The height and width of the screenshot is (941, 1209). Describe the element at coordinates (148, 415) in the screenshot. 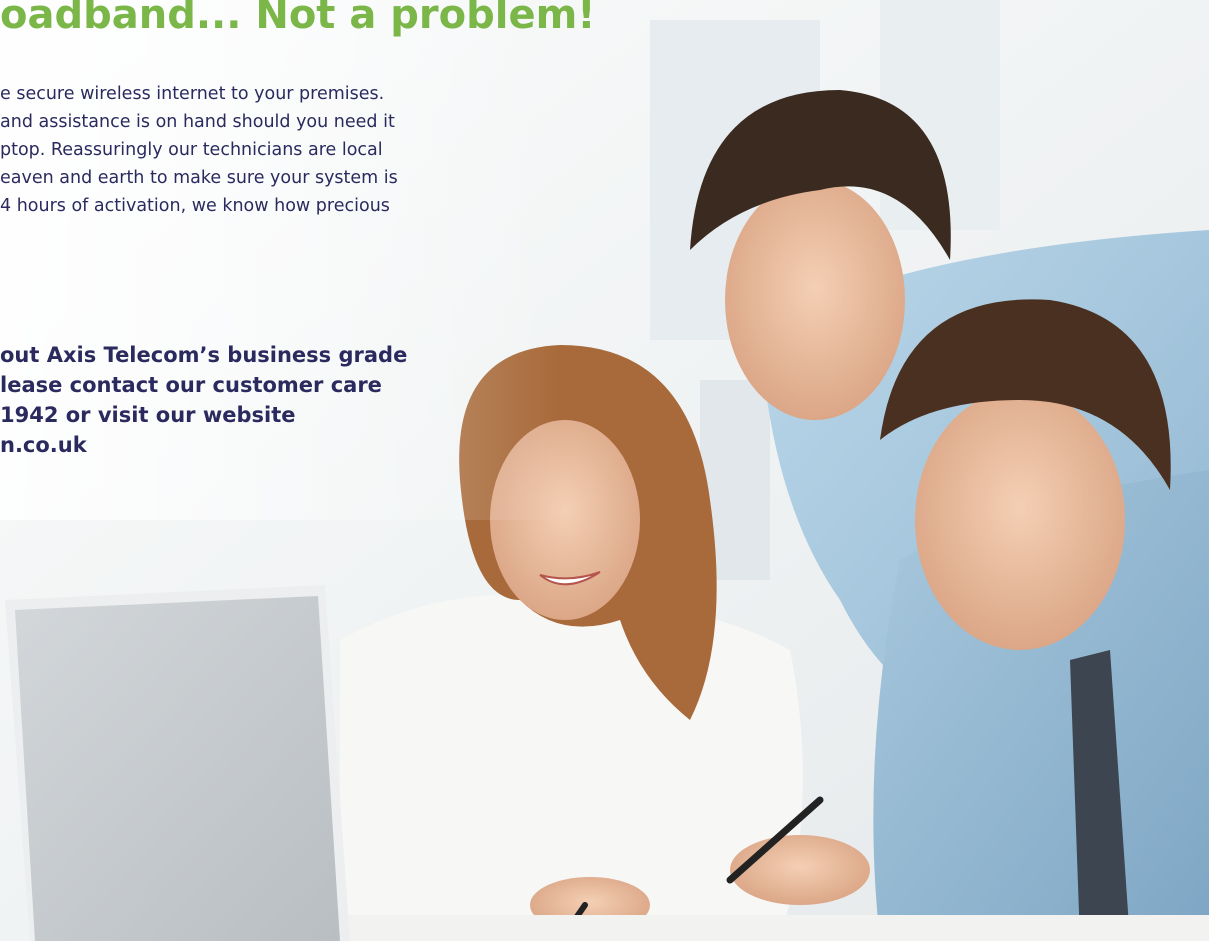

I see `cta-line: 1942 or visit our website` at that location.